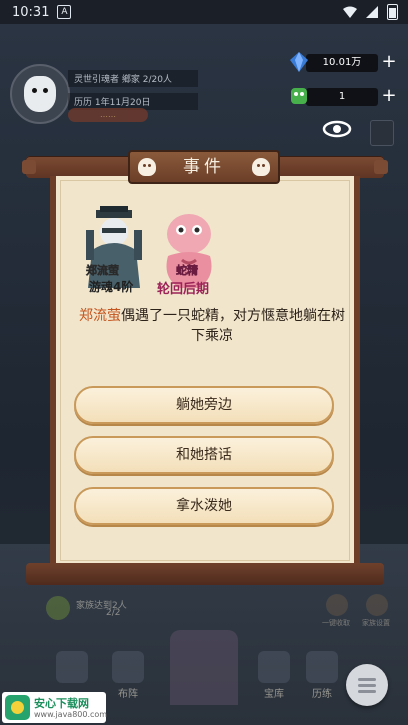 The image size is (408, 725). What do you see at coordinates (204, 12) in the screenshot?
I see `status-bar: 10:31 A` at bounding box center [204, 12].